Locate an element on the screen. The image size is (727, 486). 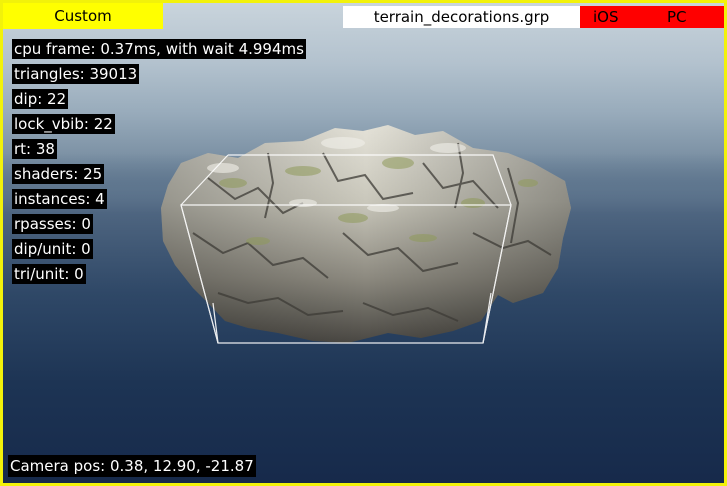
stat-dip: dip: 22 is located at coordinates (40, 99).